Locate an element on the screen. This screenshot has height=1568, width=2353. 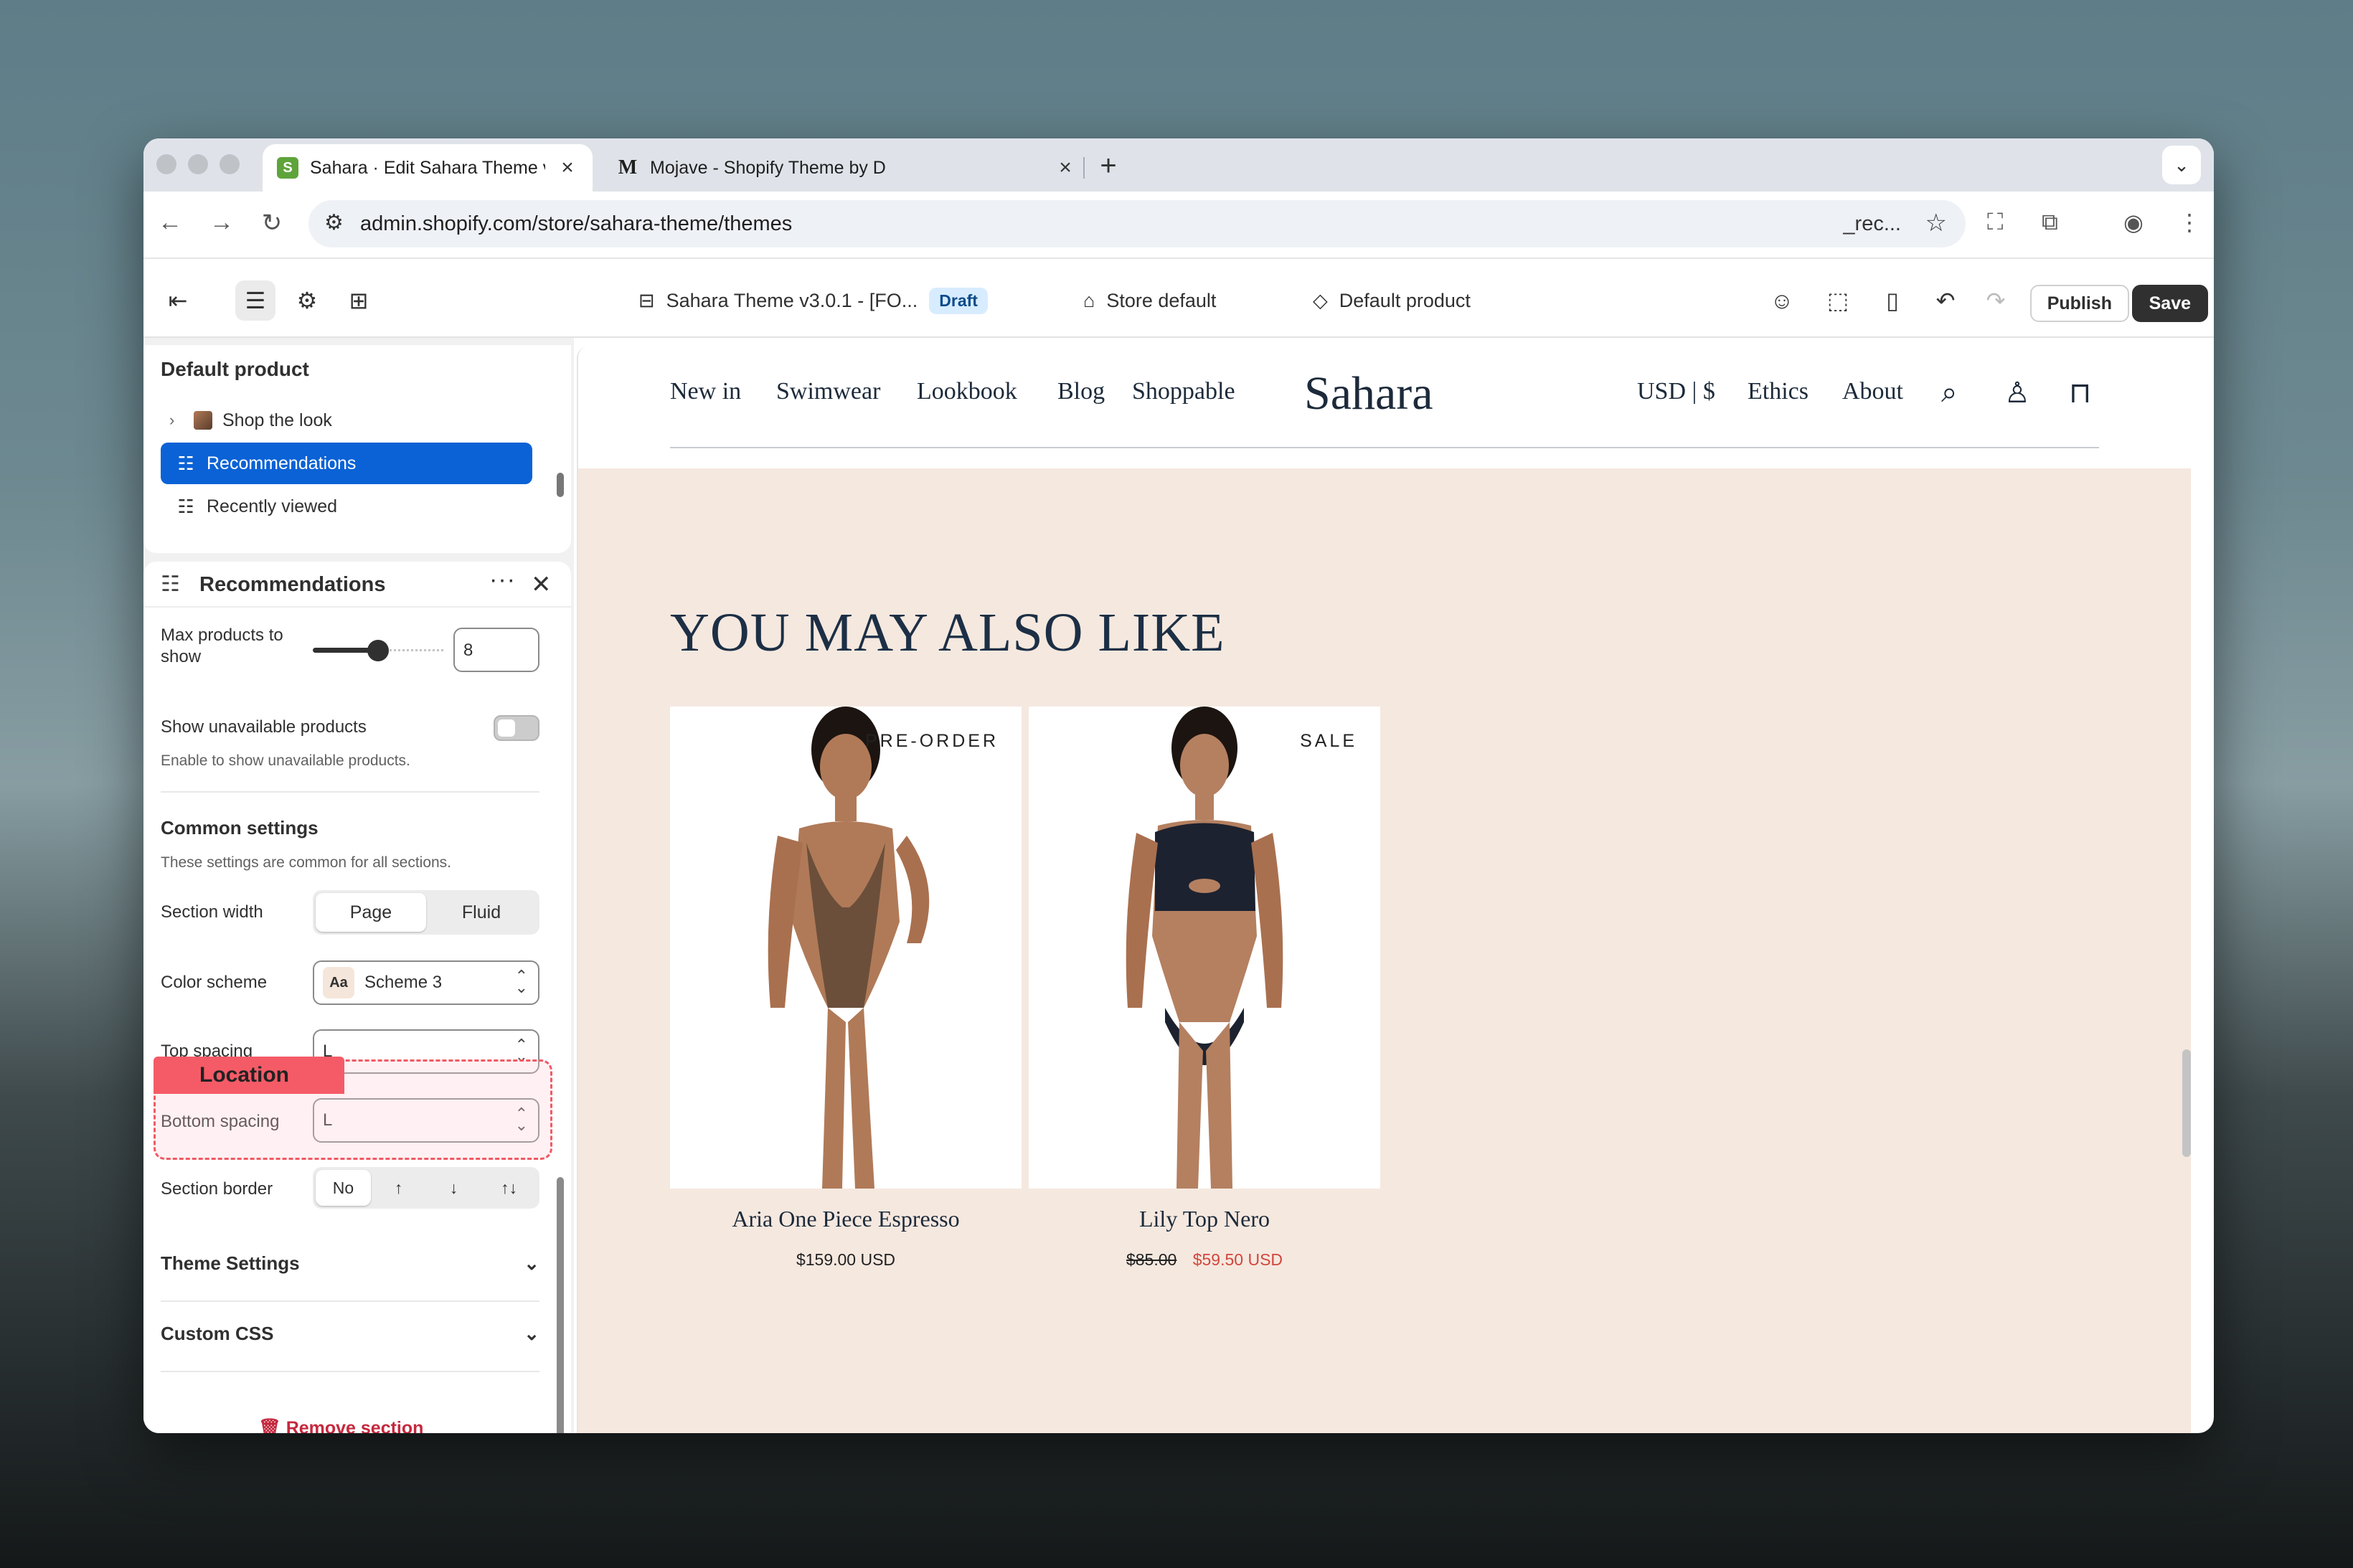
account-icon: ♙ is located at coordinates (2017, 394).